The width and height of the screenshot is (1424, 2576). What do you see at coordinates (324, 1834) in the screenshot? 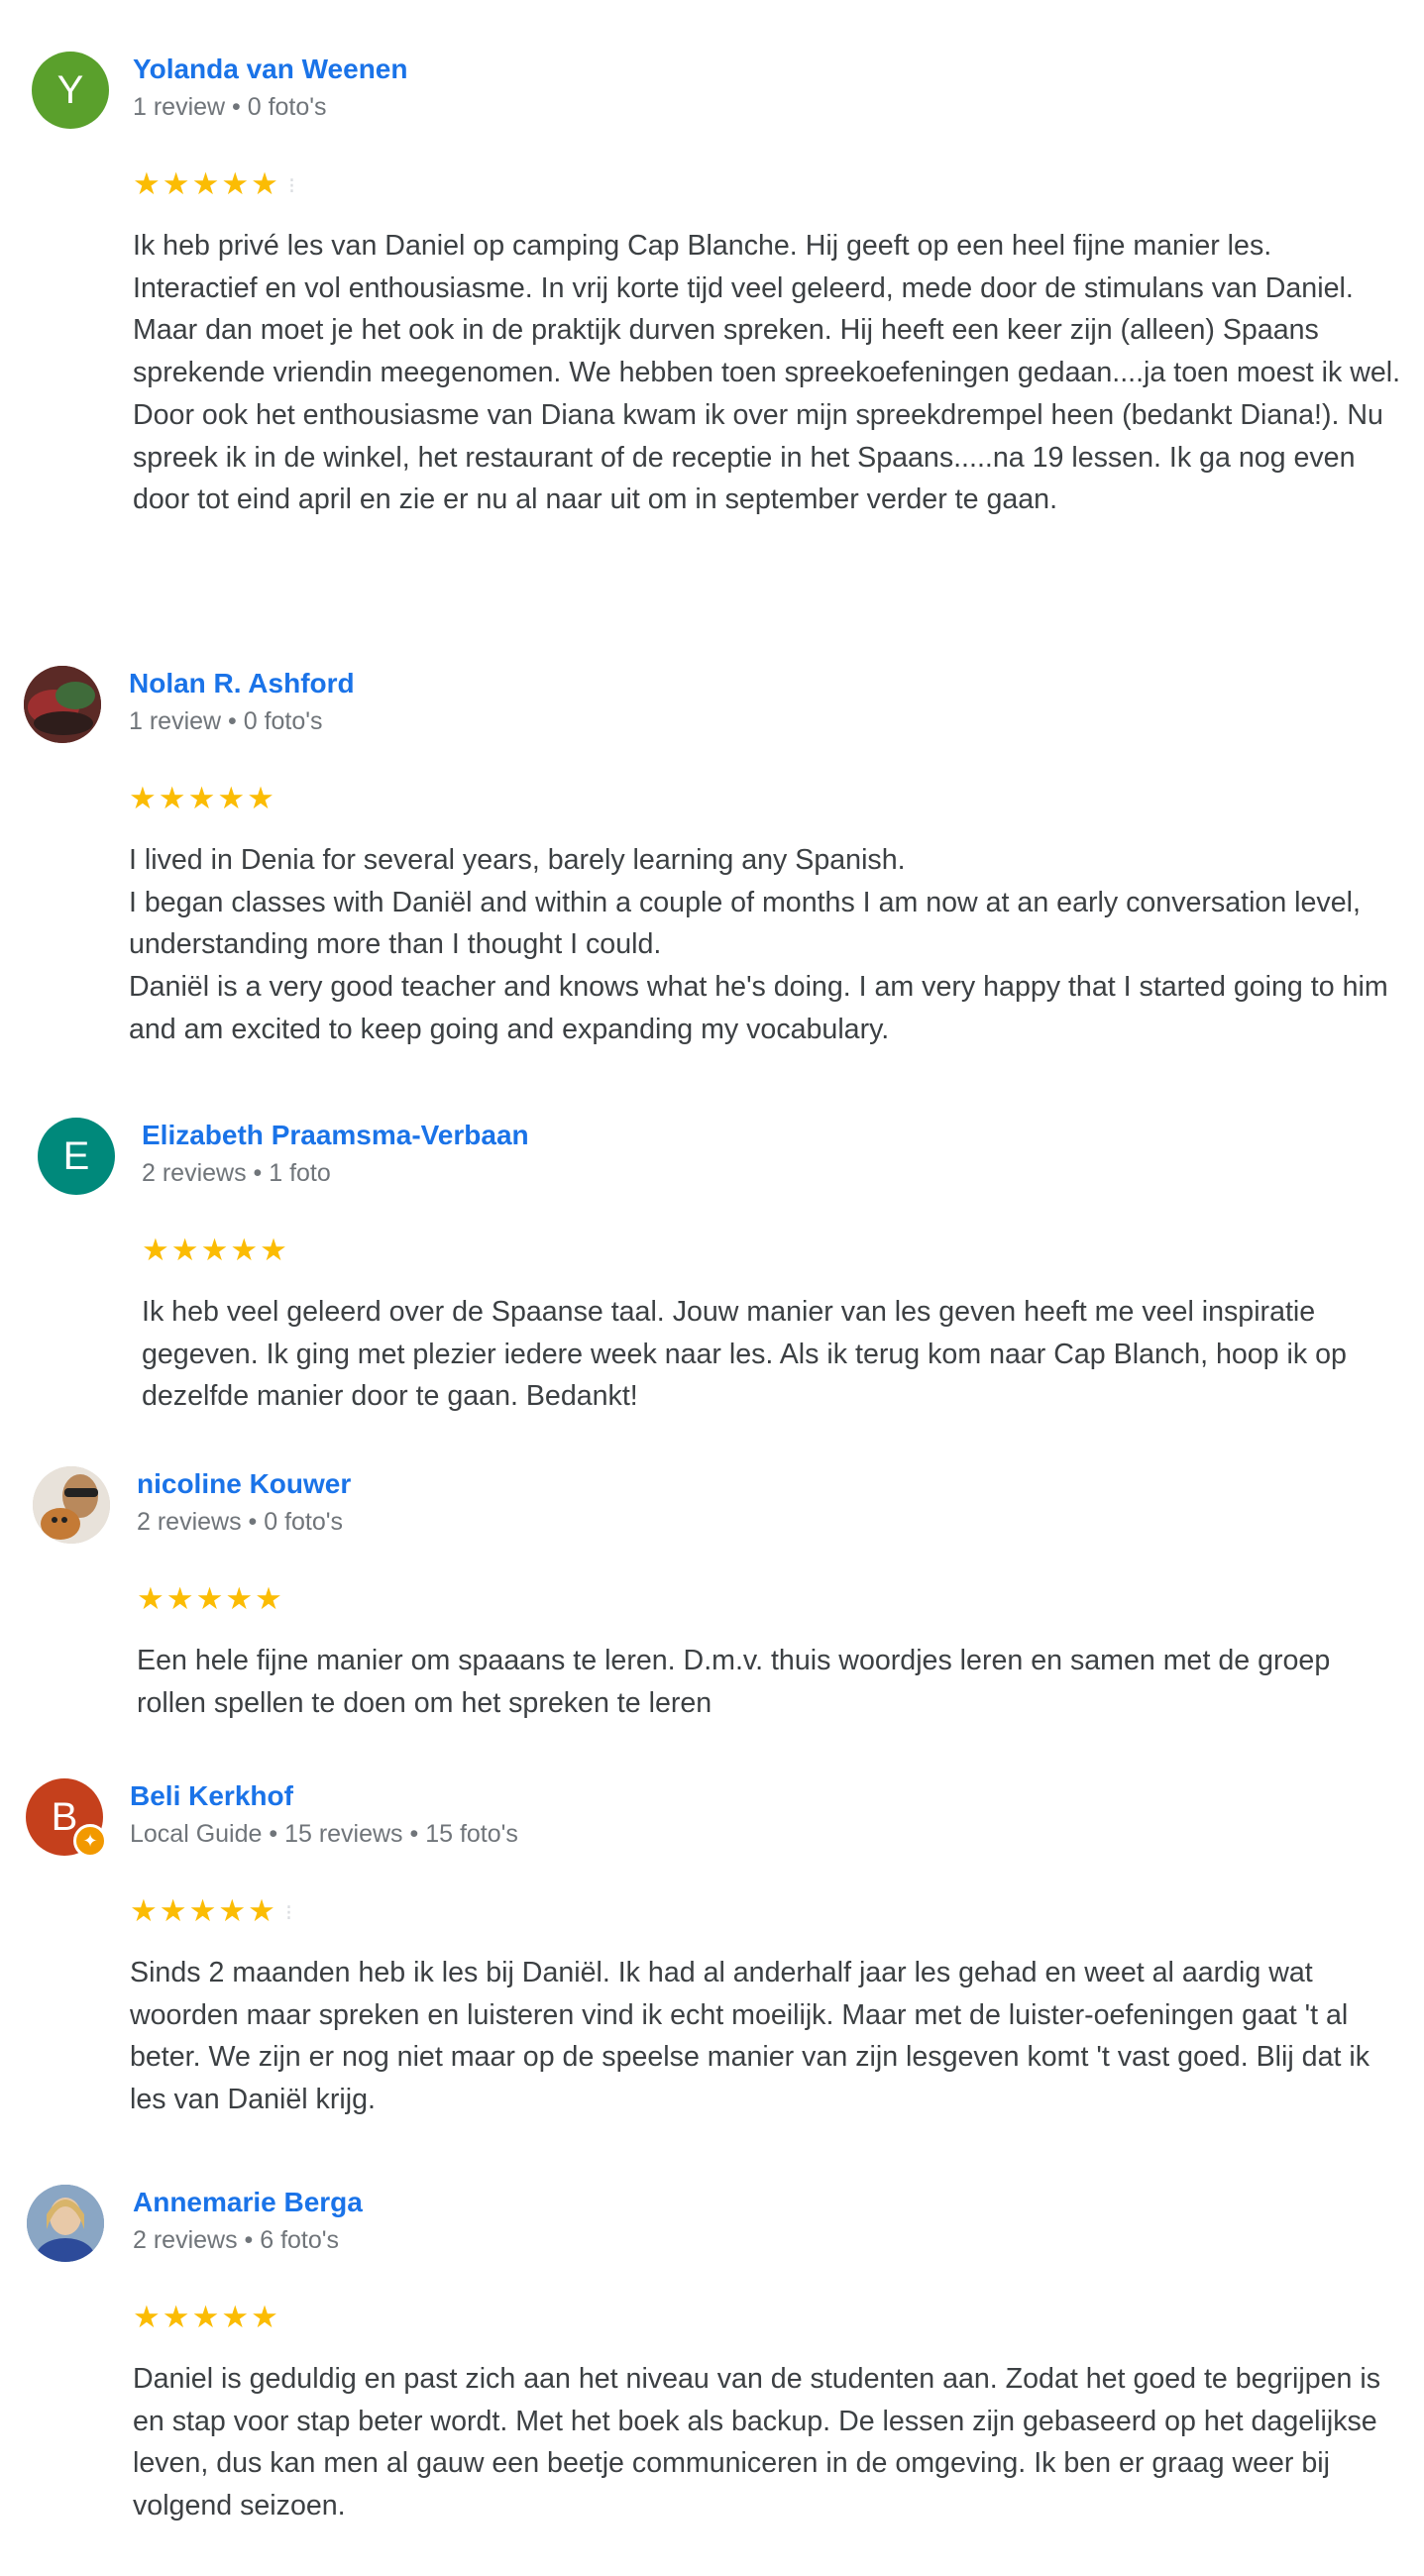
I see `reviewer-meta: Local Guide • 15 reviews • 15 foto's` at bounding box center [324, 1834].